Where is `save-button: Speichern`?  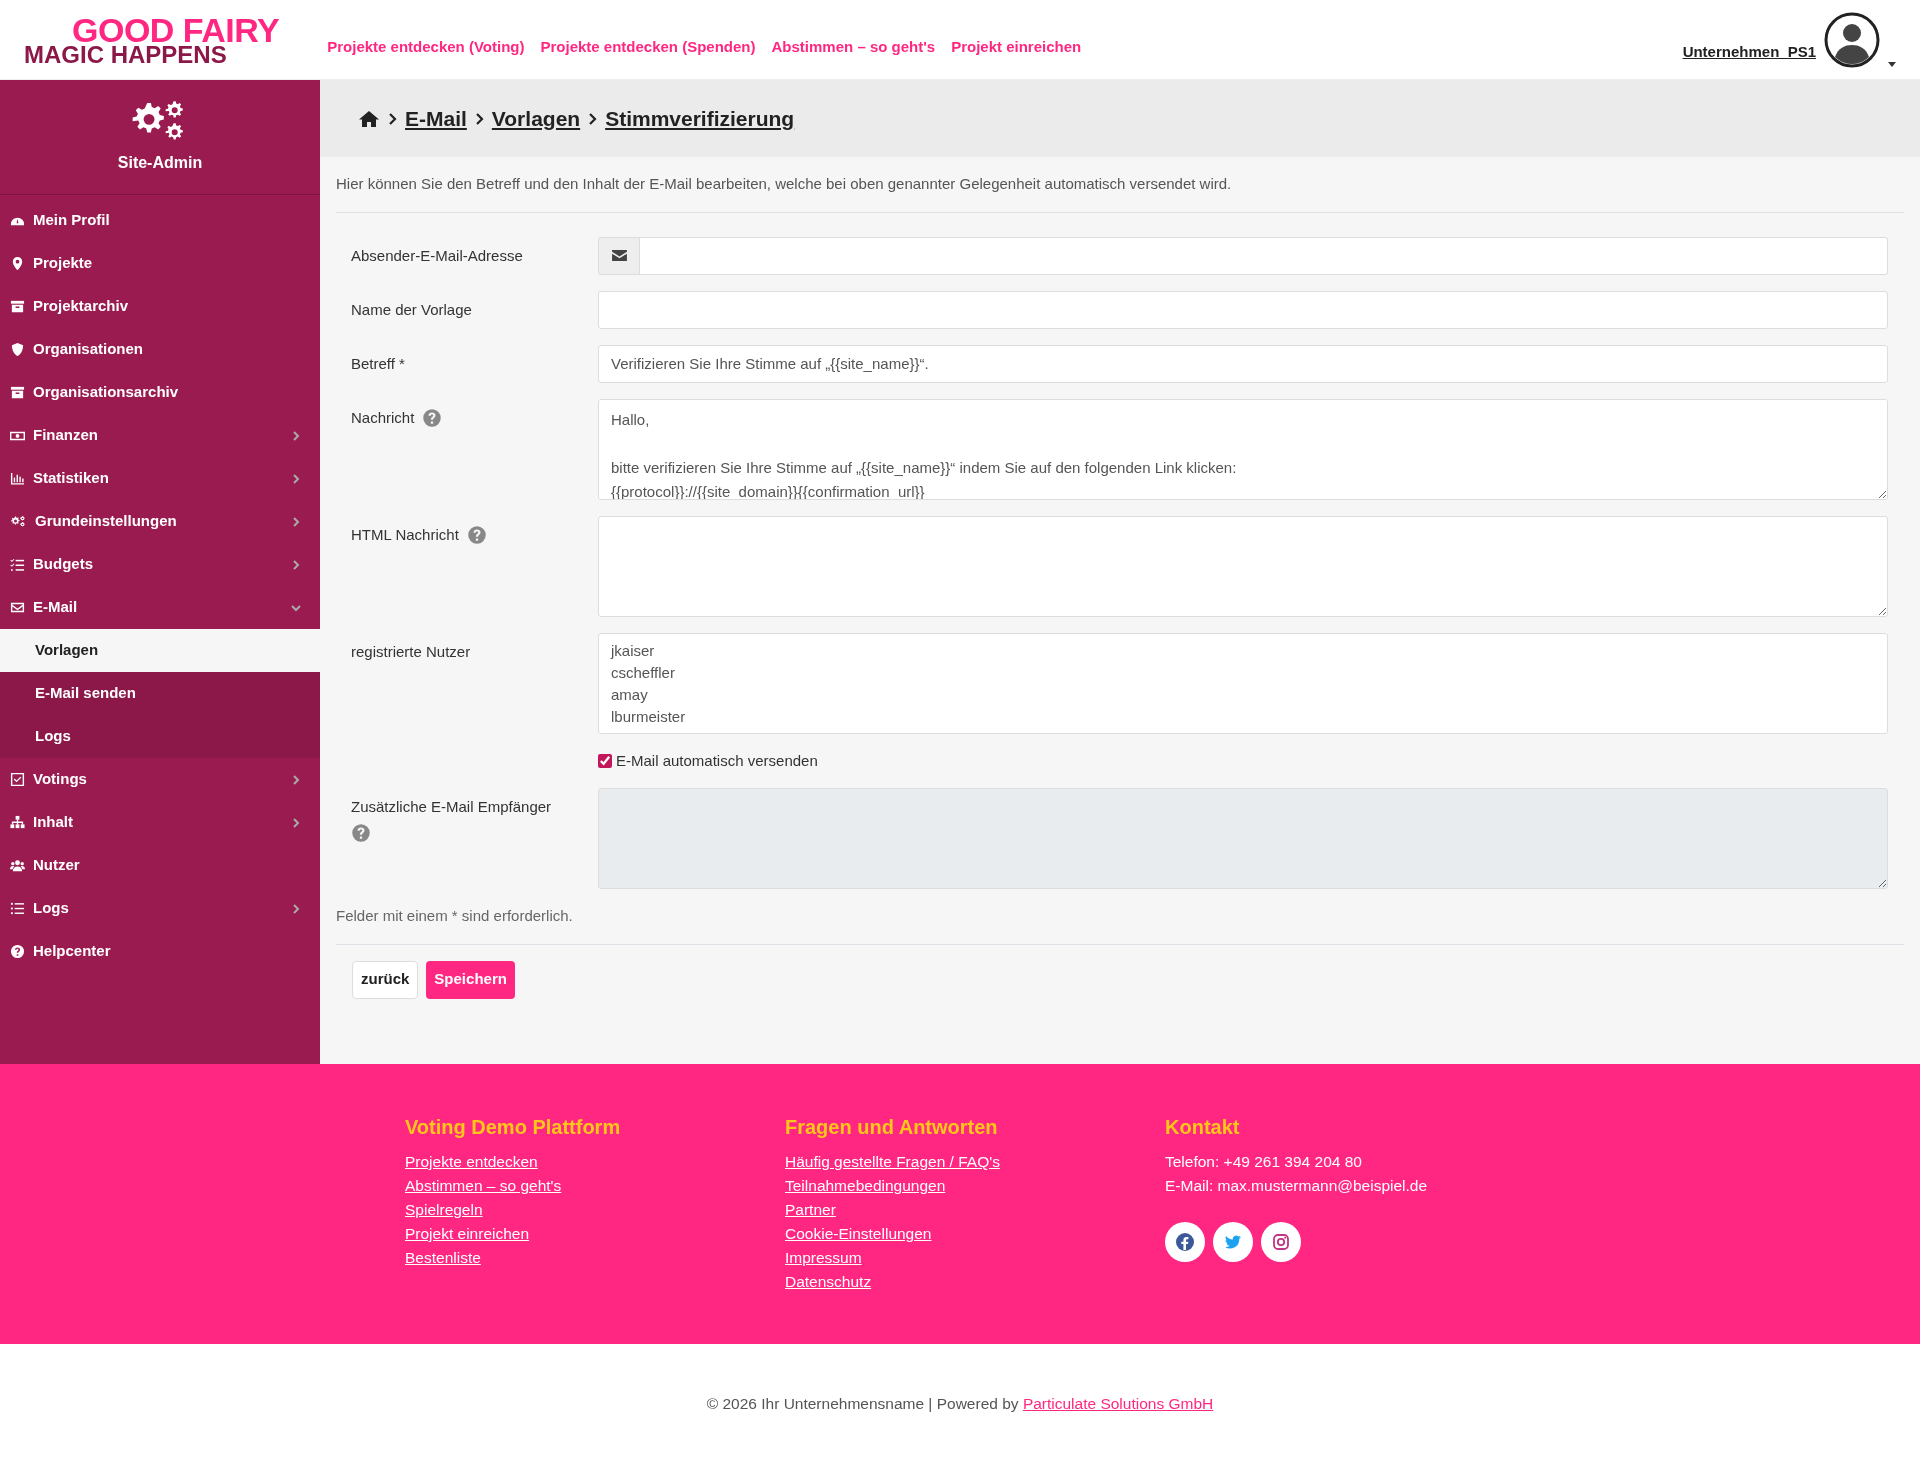 save-button: Speichern is located at coordinates (470, 979).